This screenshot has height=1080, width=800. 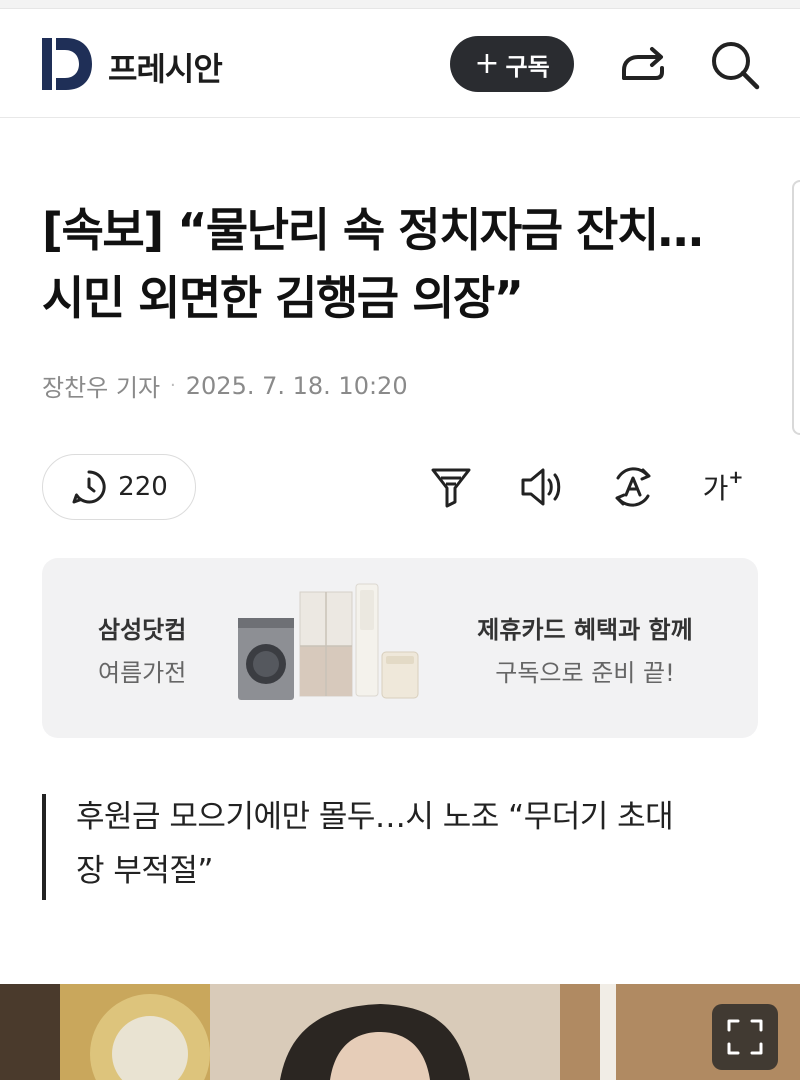 I want to click on font-size-plus: +, so click(x=736, y=477).